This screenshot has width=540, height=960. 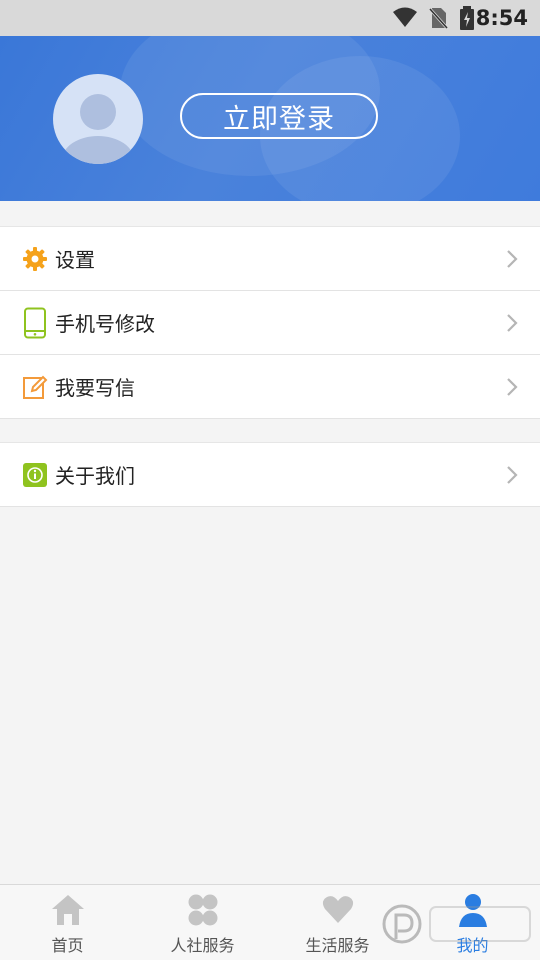 I want to click on menu-label: 设置, so click(x=75, y=260).